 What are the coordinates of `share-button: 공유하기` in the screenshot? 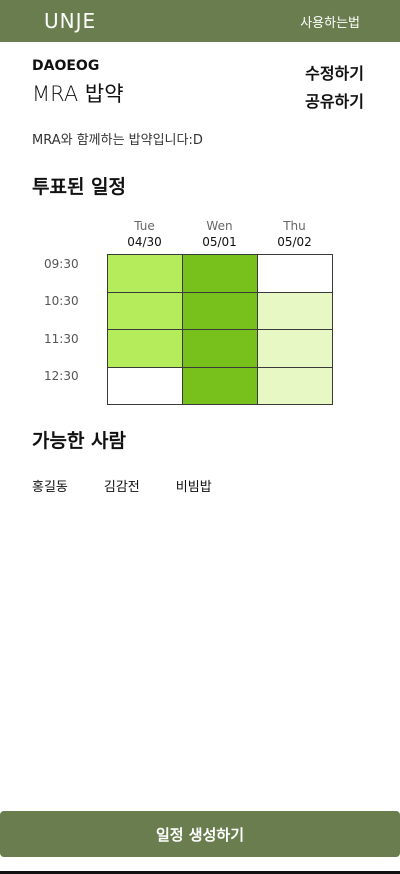 It's located at (334, 100).